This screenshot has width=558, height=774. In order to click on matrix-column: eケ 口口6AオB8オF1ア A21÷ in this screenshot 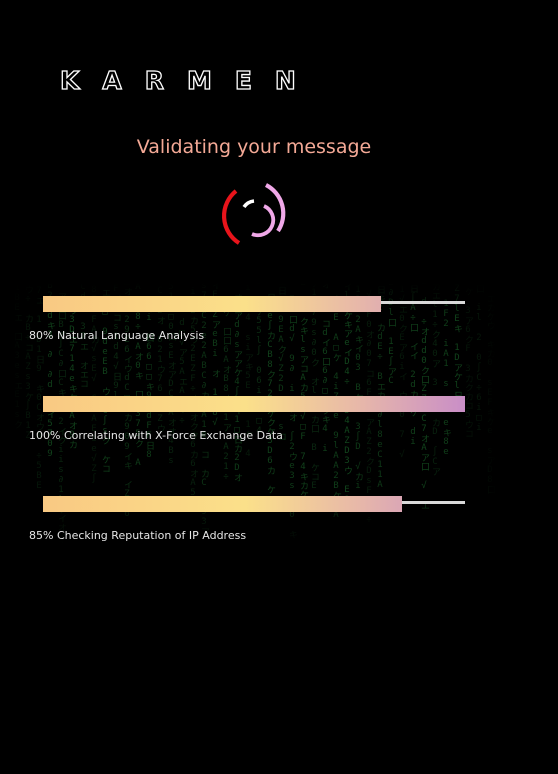, I will do `click(226, 390)`.